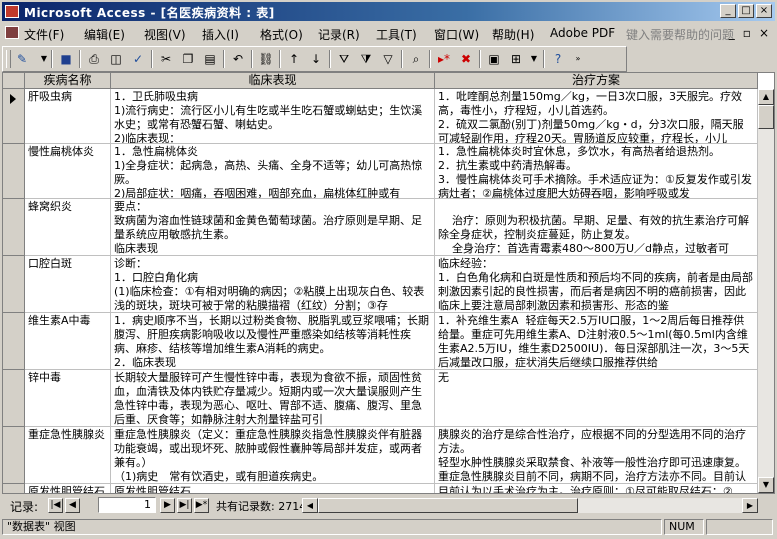  I want to click on mdi-restore-button: ▫, so click(747, 33).